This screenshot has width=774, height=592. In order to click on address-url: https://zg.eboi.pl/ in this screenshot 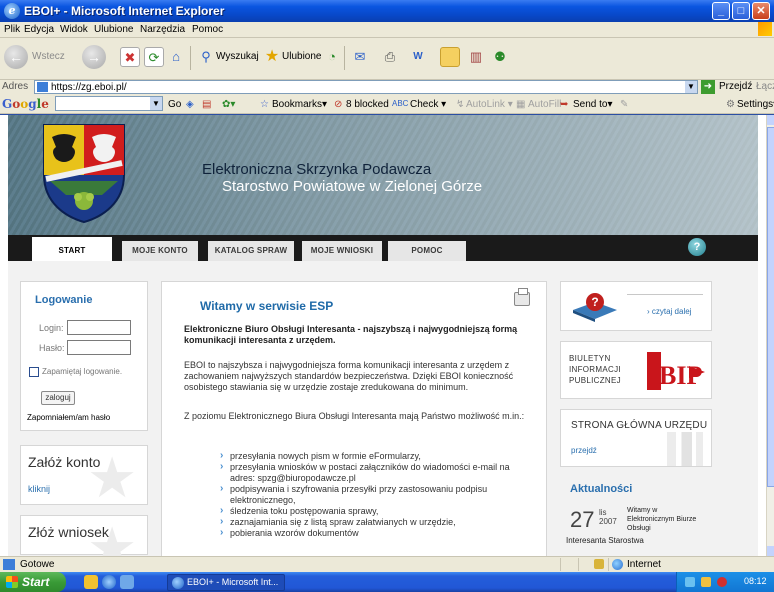, I will do `click(89, 87)`.